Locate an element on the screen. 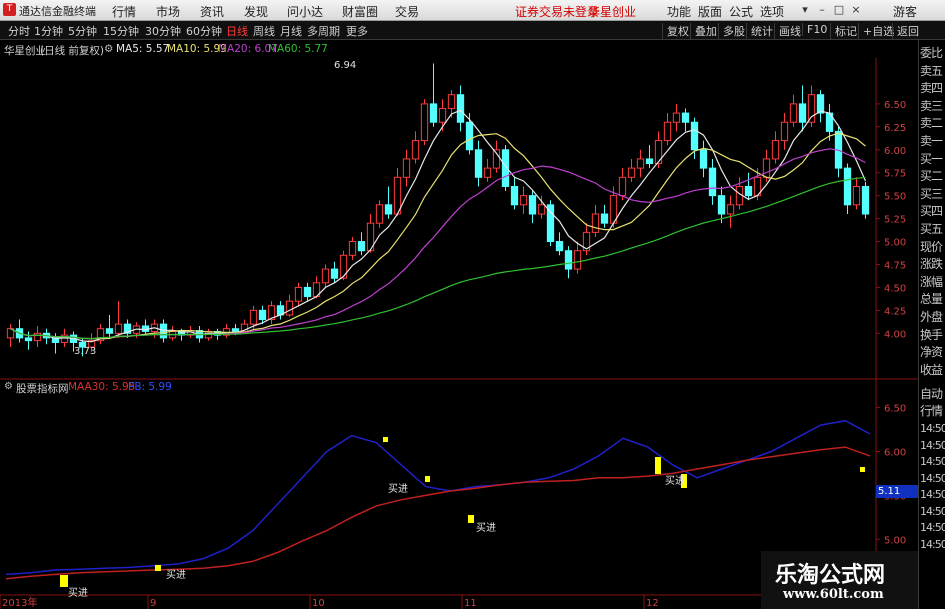 This screenshot has width=945, height=609. app-logo-icon: T is located at coordinates (9, 9).